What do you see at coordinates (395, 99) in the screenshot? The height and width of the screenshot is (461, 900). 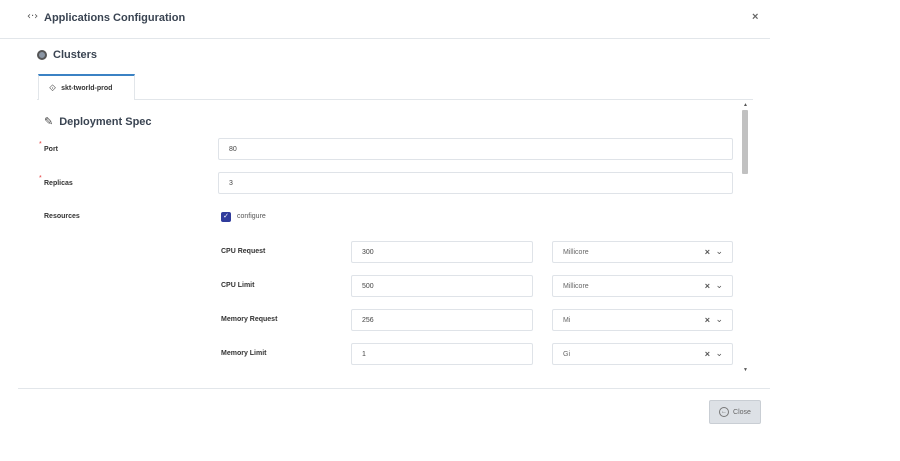 I see `tab-divider` at bounding box center [395, 99].